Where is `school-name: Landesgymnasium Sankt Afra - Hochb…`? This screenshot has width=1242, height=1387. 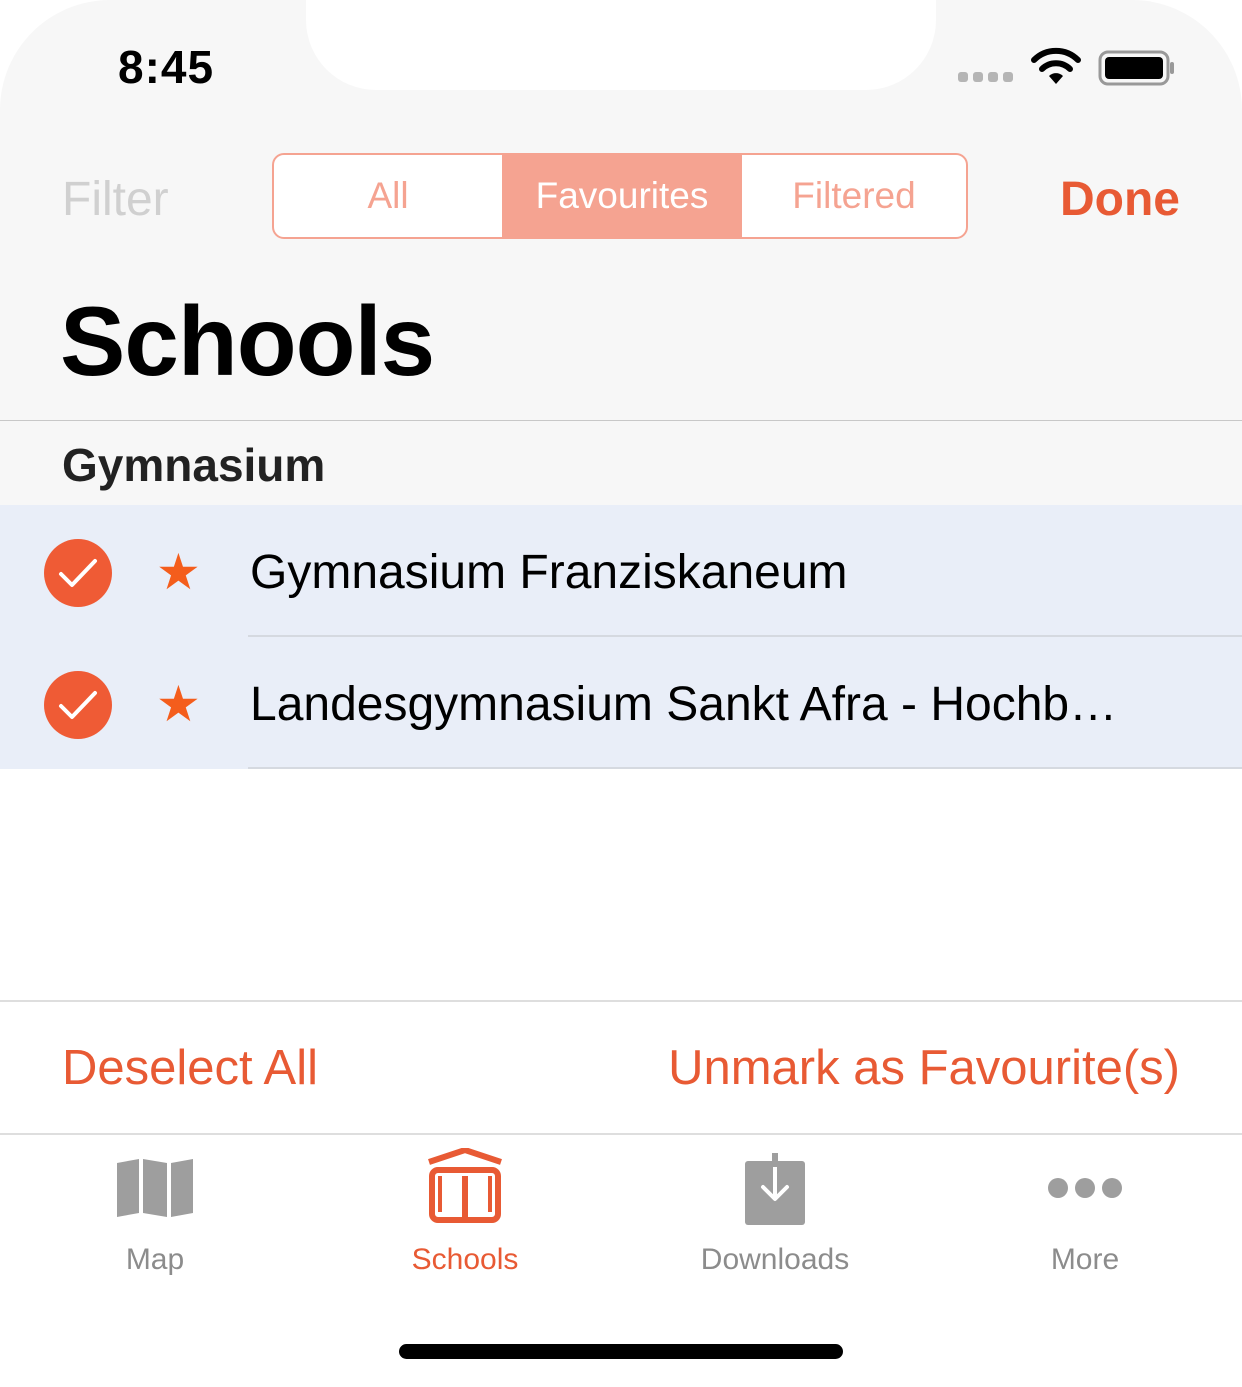 school-name: Landesgymnasium Sankt Afra - Hochb… is located at coordinates (684, 704).